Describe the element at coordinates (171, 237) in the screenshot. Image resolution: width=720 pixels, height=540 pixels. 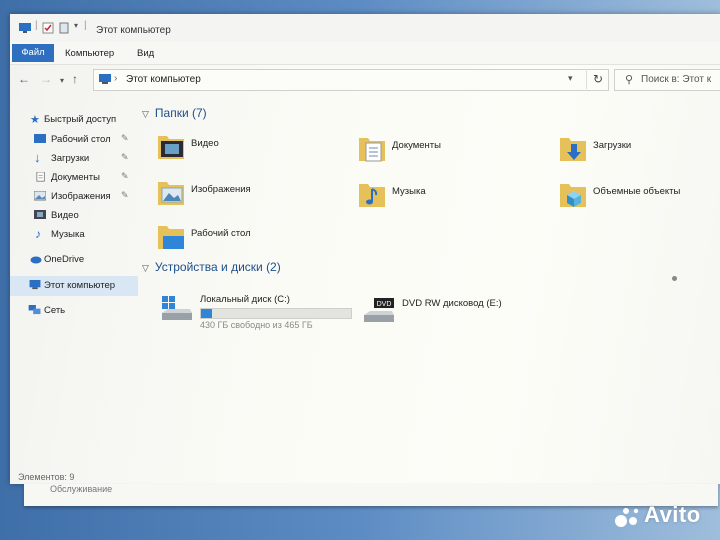
I see `desktop-folder-icon` at that location.